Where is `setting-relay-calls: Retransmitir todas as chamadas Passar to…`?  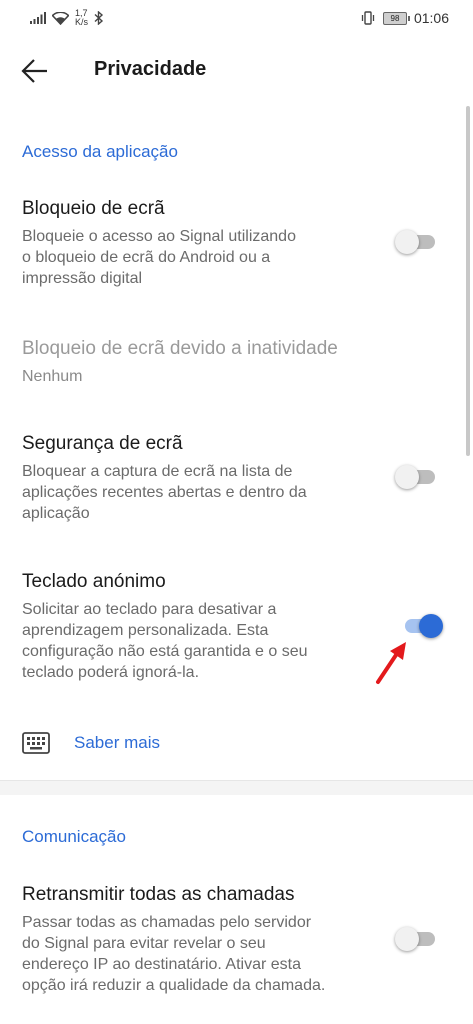
setting-relay-calls: Retransmitir todas as chamadas Passar to… is located at coordinates (200, 940).